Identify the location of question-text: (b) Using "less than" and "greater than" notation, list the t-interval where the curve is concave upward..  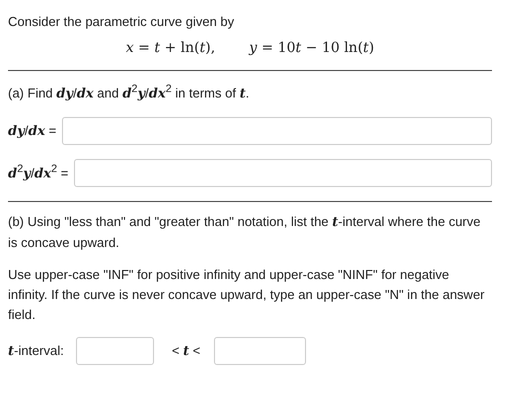
(245, 232).